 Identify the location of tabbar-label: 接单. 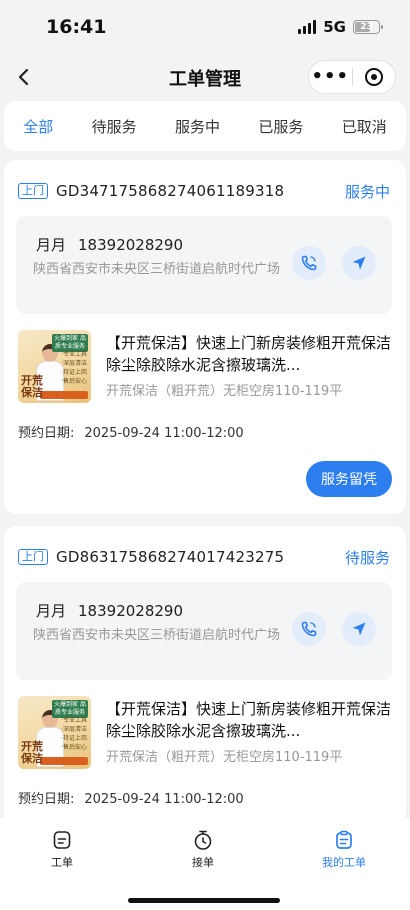
(203, 862).